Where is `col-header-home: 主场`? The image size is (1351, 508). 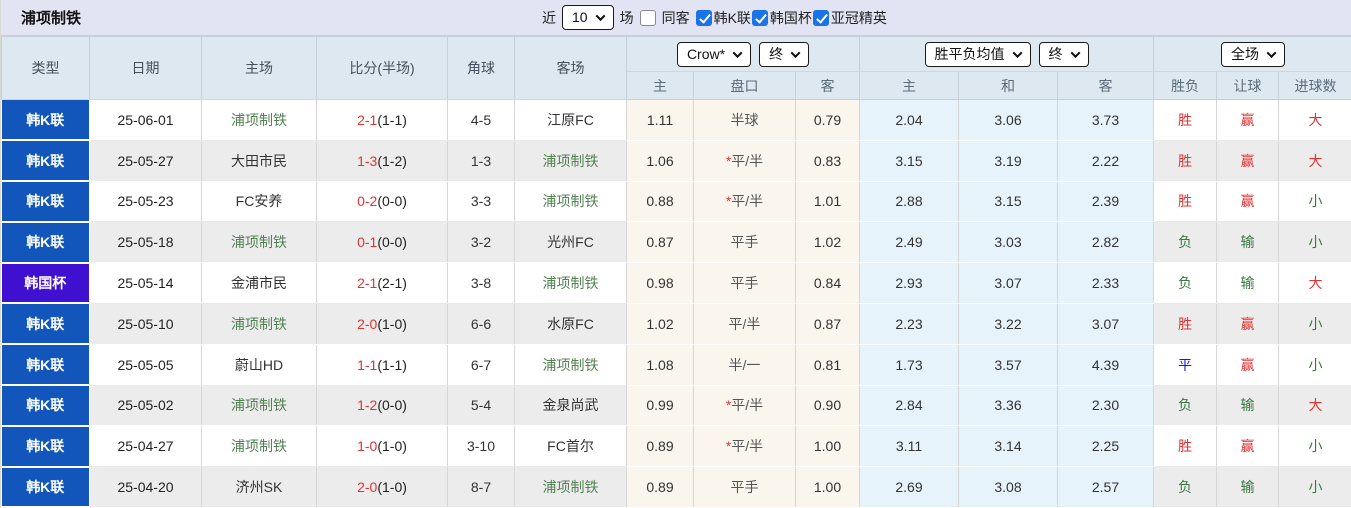
col-header-home: 主场 is located at coordinates (259, 68).